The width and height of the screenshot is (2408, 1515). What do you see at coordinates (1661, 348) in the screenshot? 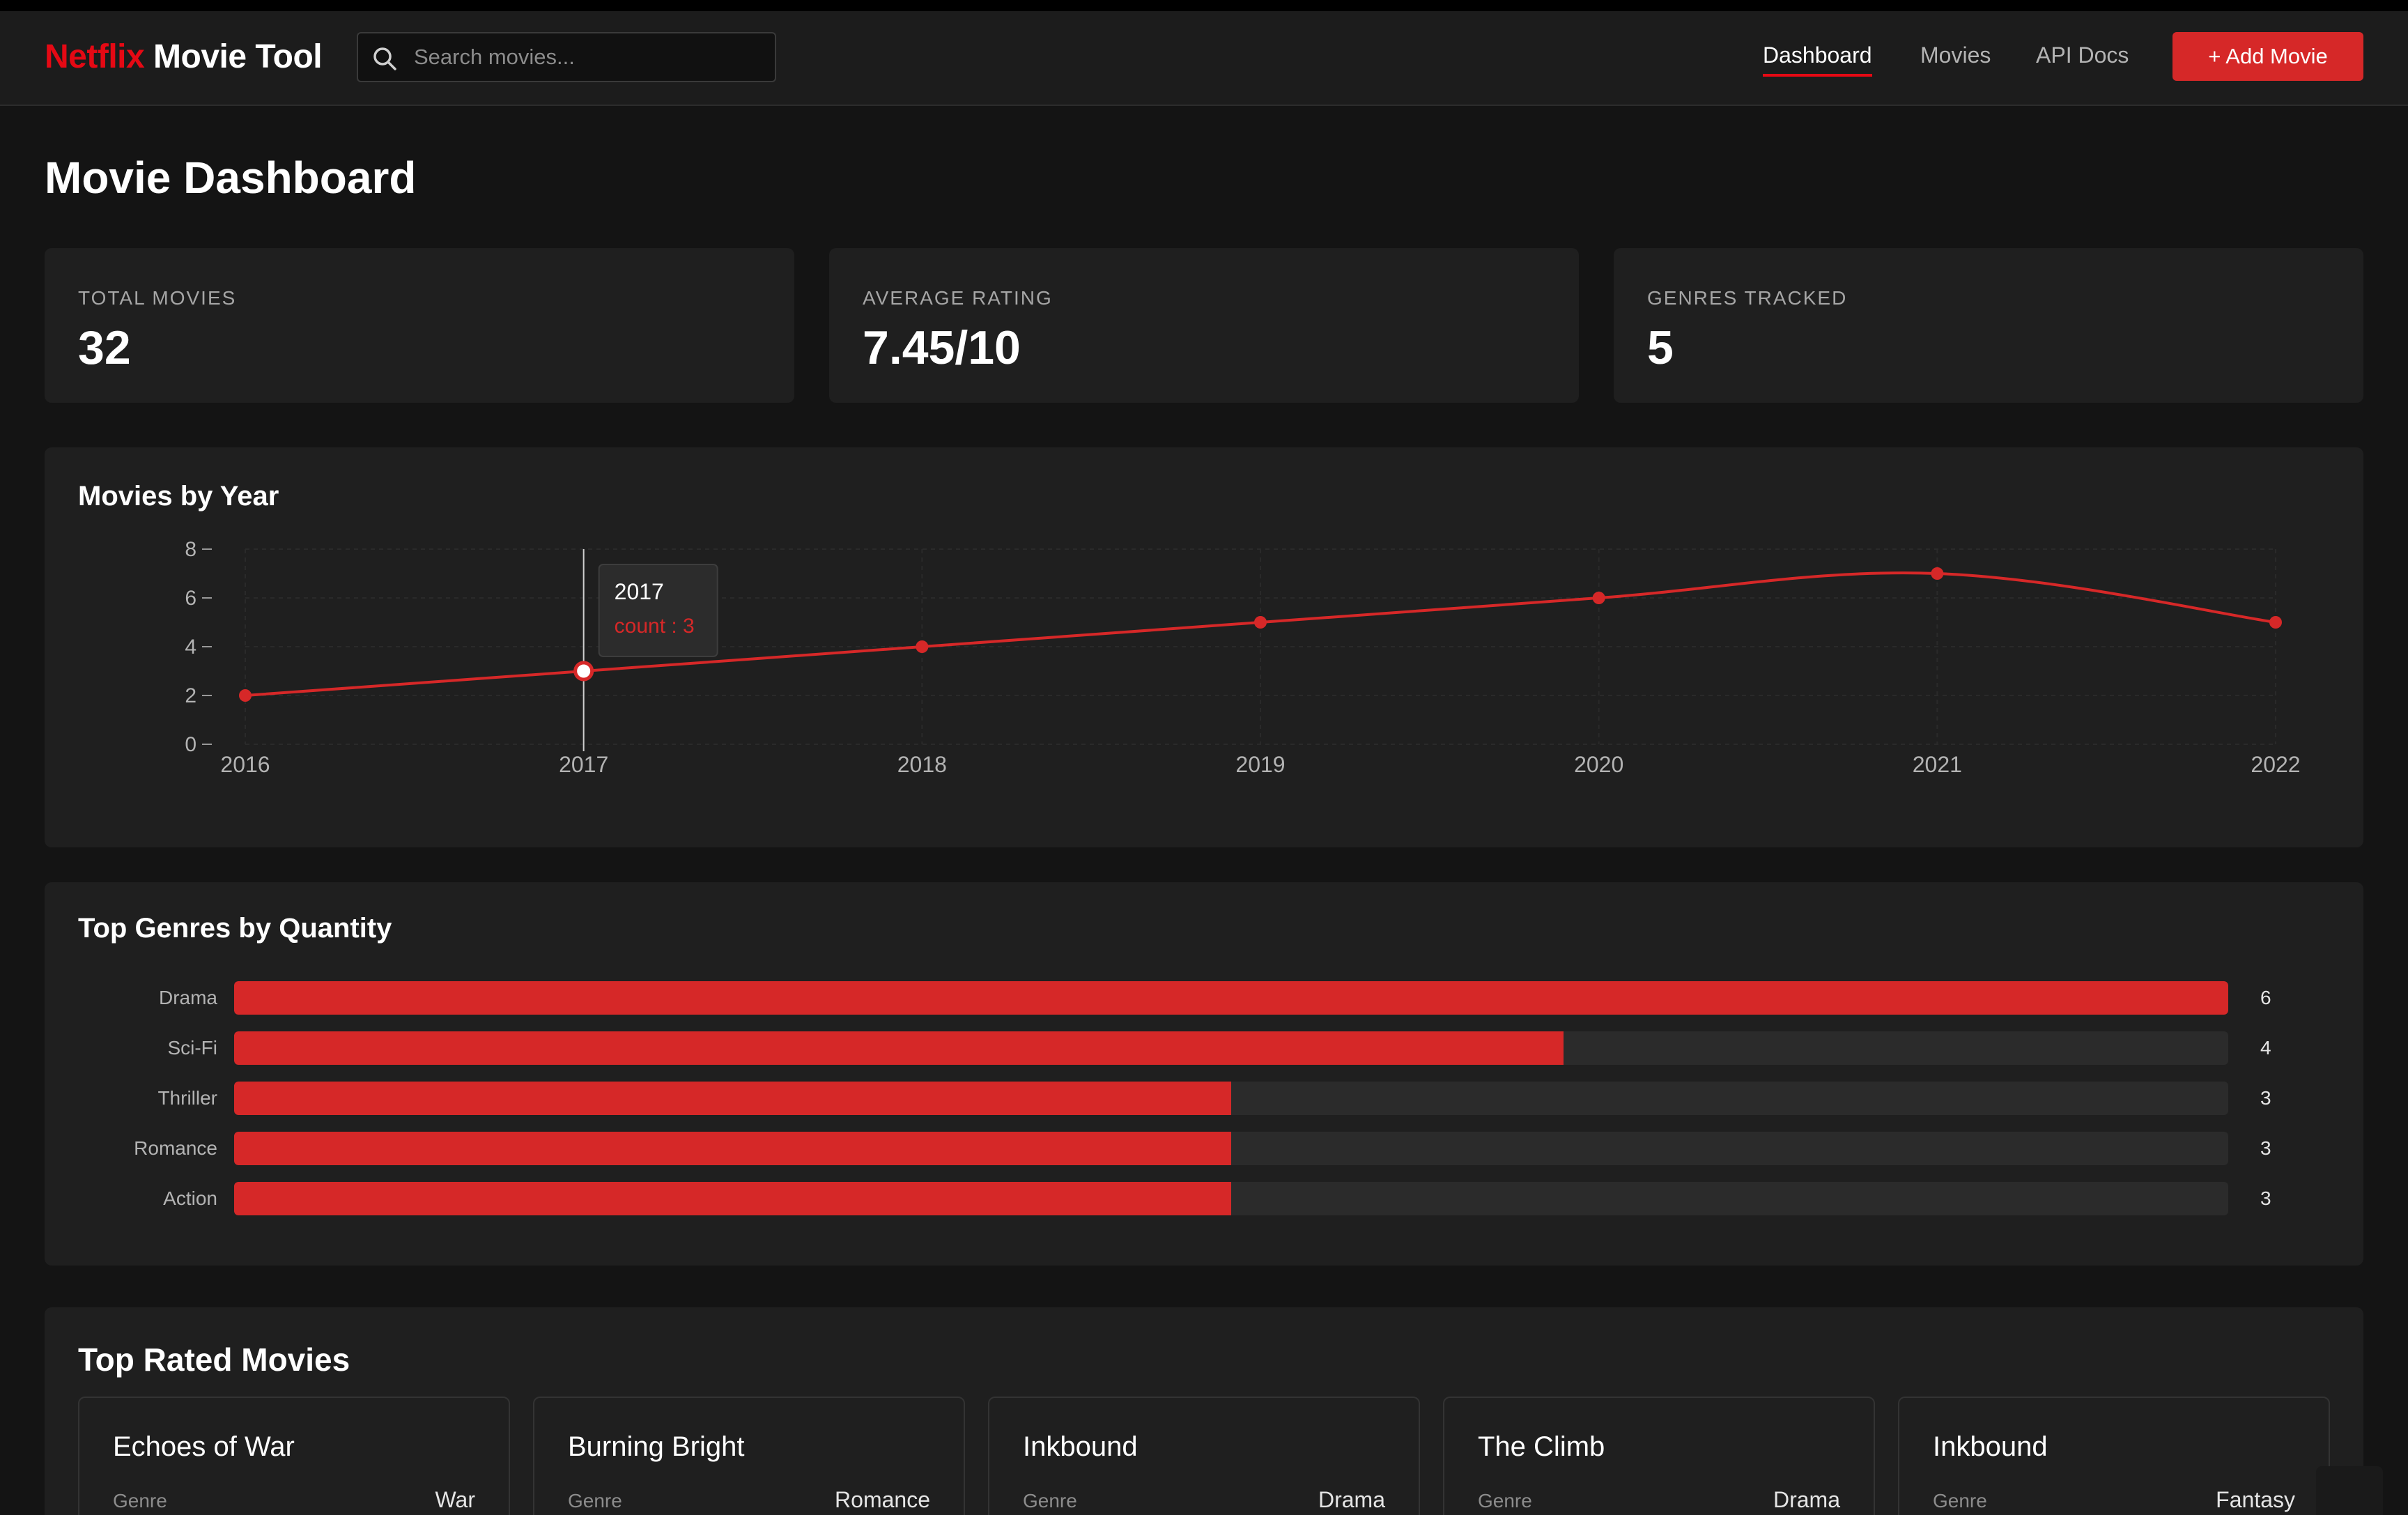
I see `stat-value: 5` at bounding box center [1661, 348].